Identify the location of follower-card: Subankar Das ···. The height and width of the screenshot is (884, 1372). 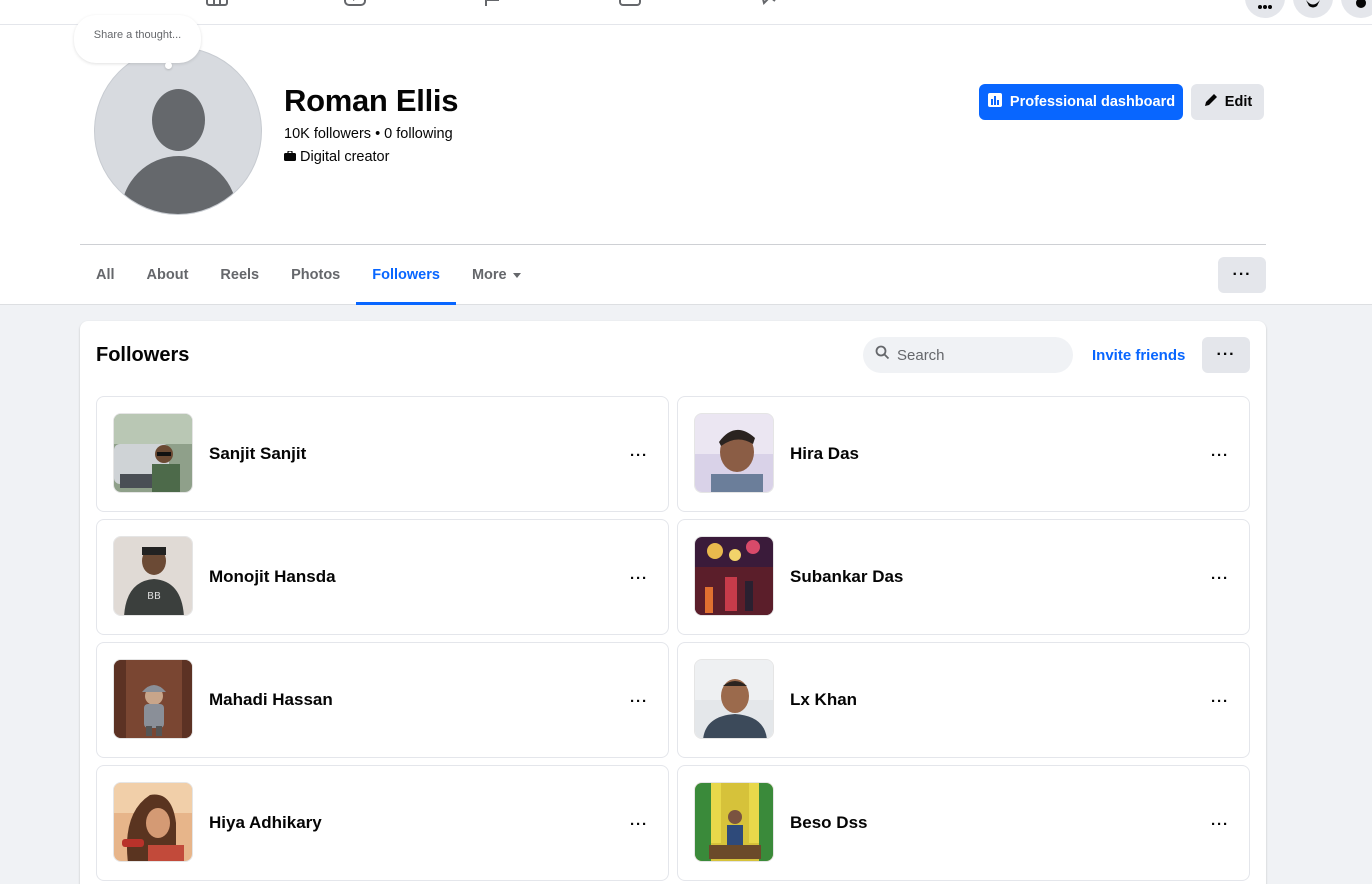
(963, 577).